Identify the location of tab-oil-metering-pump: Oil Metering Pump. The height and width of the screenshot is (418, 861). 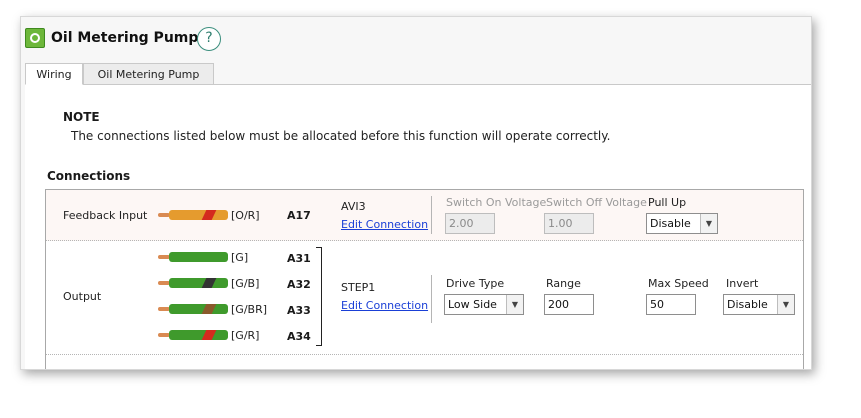
(148, 74).